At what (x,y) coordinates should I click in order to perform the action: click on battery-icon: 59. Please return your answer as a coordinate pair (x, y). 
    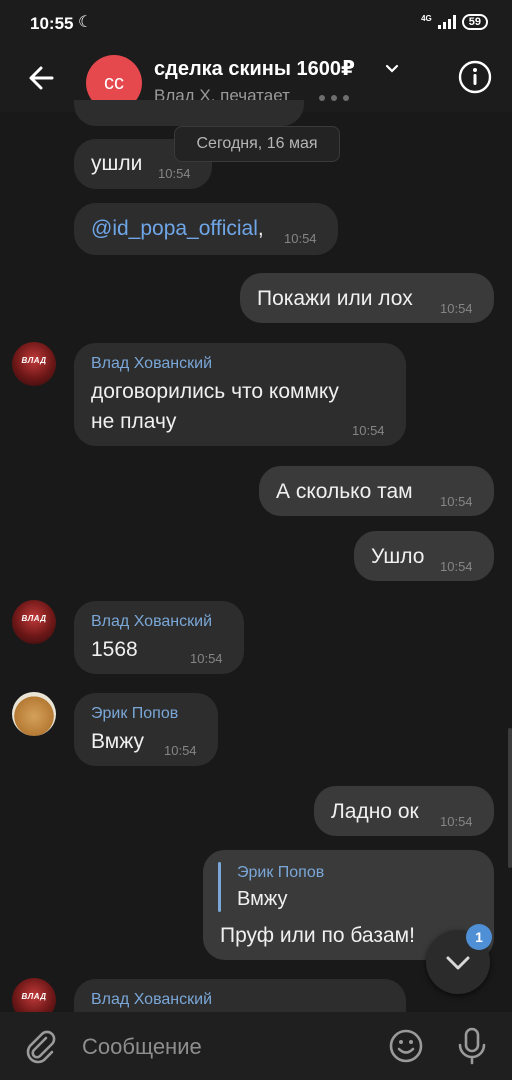
    Looking at the image, I should click on (474, 22).